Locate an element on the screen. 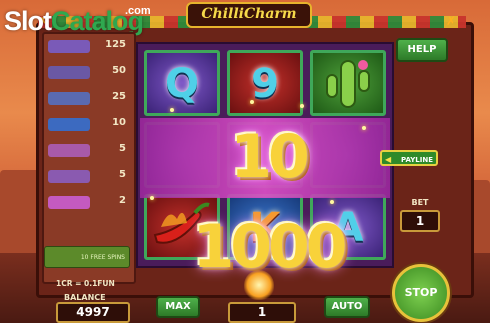 The width and height of the screenshot is (490, 323). paytable-row: 50 is located at coordinates (89, 73).